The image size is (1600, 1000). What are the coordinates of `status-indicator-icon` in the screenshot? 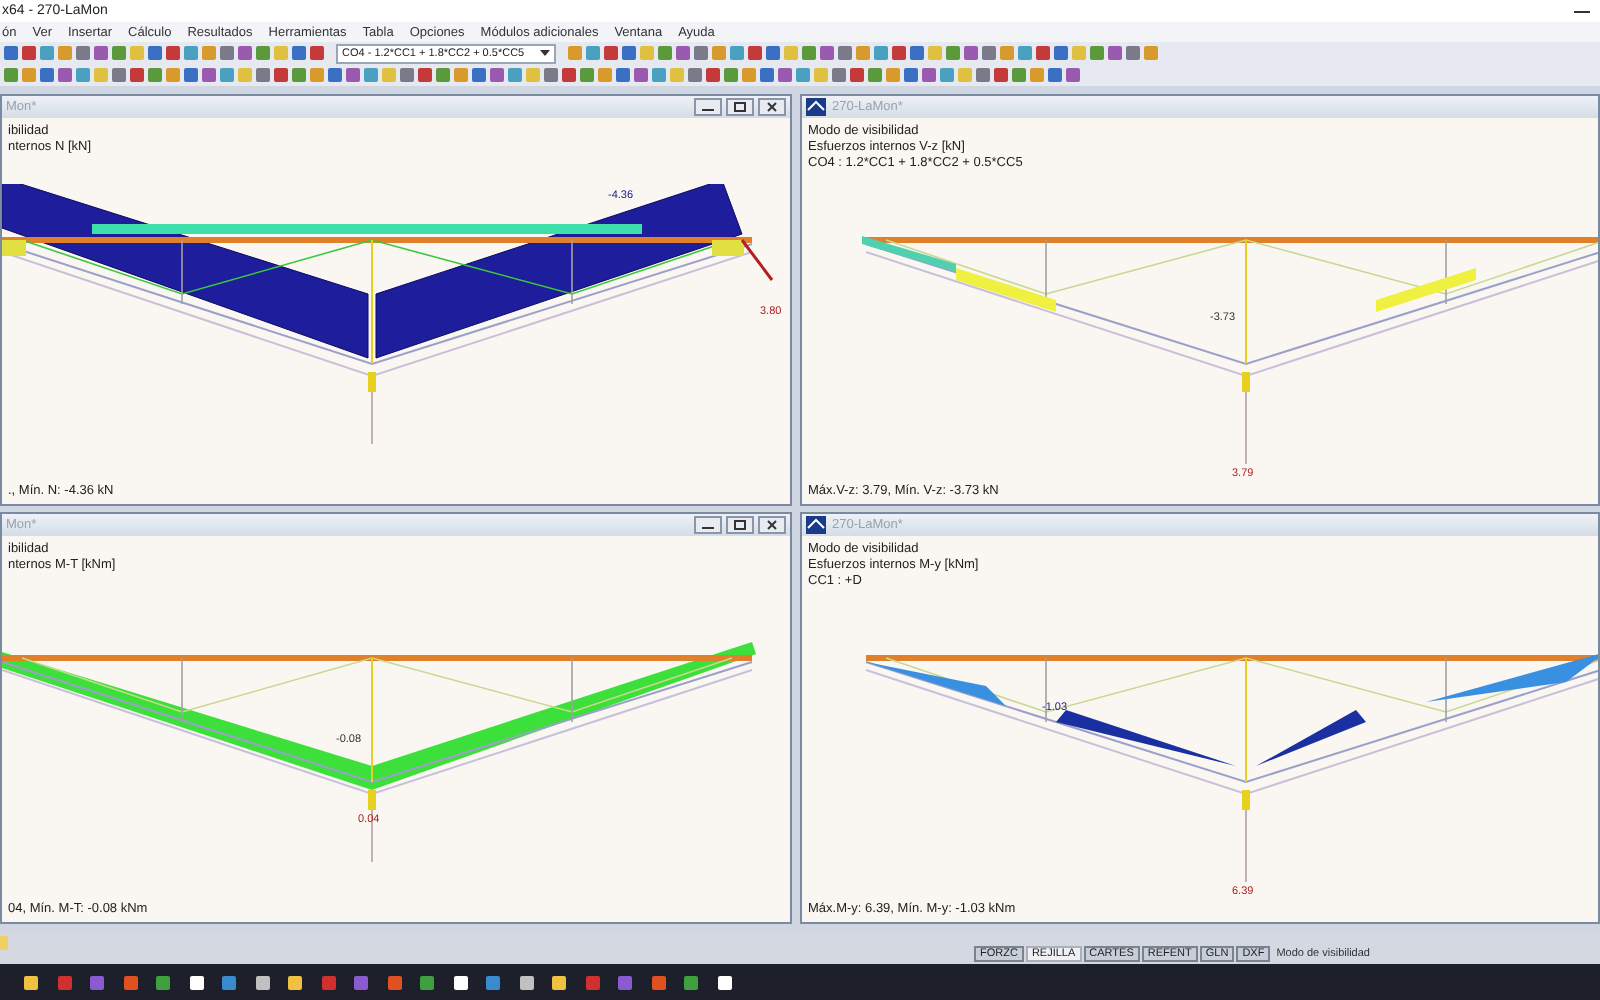 It's located at (4, 943).